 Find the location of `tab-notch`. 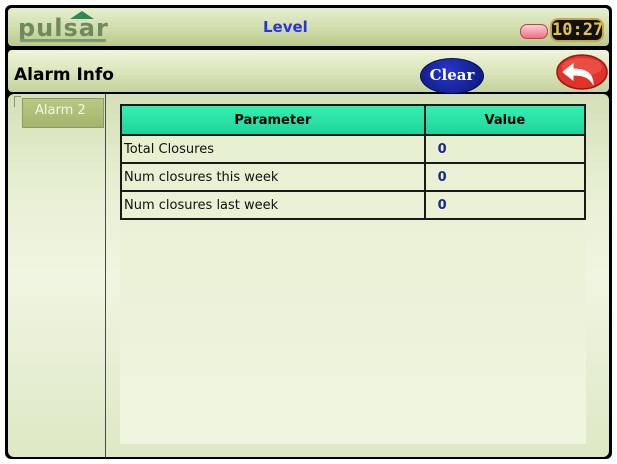

tab-notch is located at coordinates (17, 101).